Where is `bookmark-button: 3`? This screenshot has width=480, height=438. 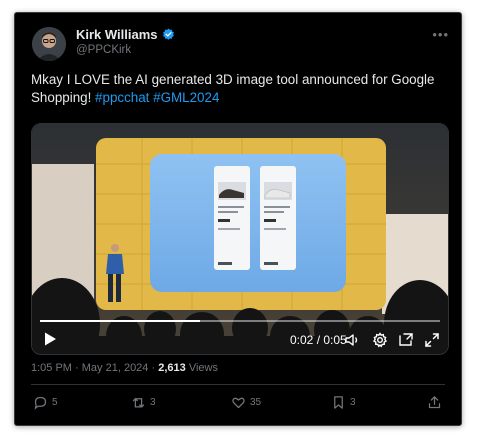
bookmark-button: 3 is located at coordinates (343, 402).